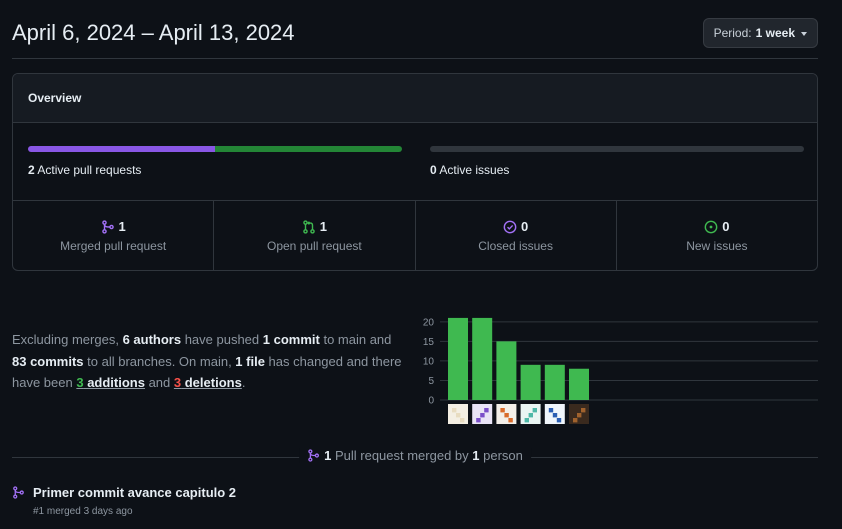 This screenshot has width=842, height=529. Describe the element at coordinates (431, 381) in the screenshot. I see `y-tick-label: 5` at that location.